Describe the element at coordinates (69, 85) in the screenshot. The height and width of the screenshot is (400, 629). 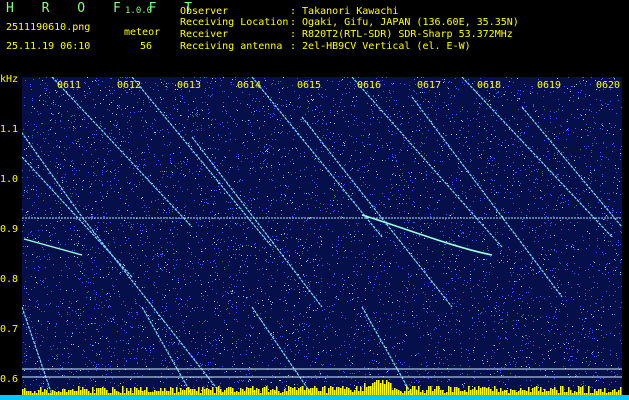
I see `x-tick: 0611` at that location.